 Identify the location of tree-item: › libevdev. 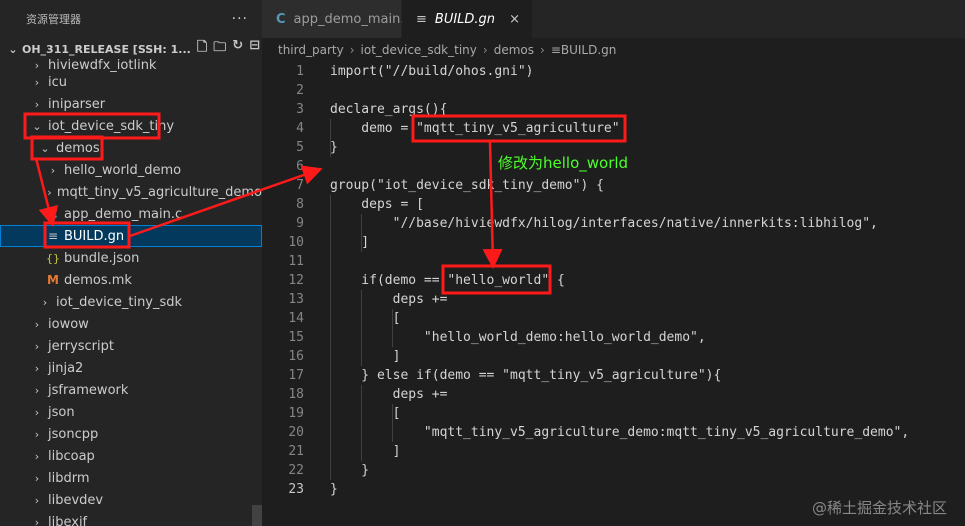
(131, 500).